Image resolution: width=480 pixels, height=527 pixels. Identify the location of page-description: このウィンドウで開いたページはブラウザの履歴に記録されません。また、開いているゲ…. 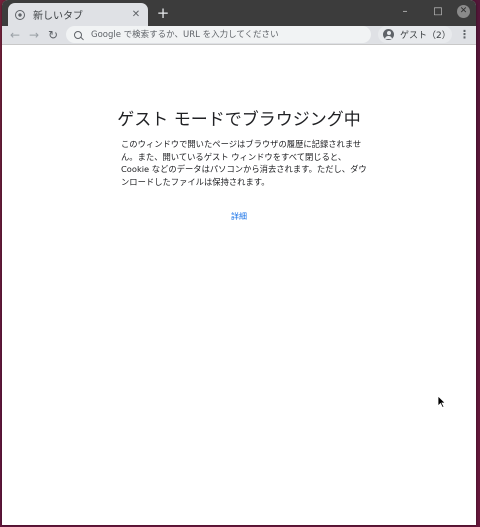
(244, 163).